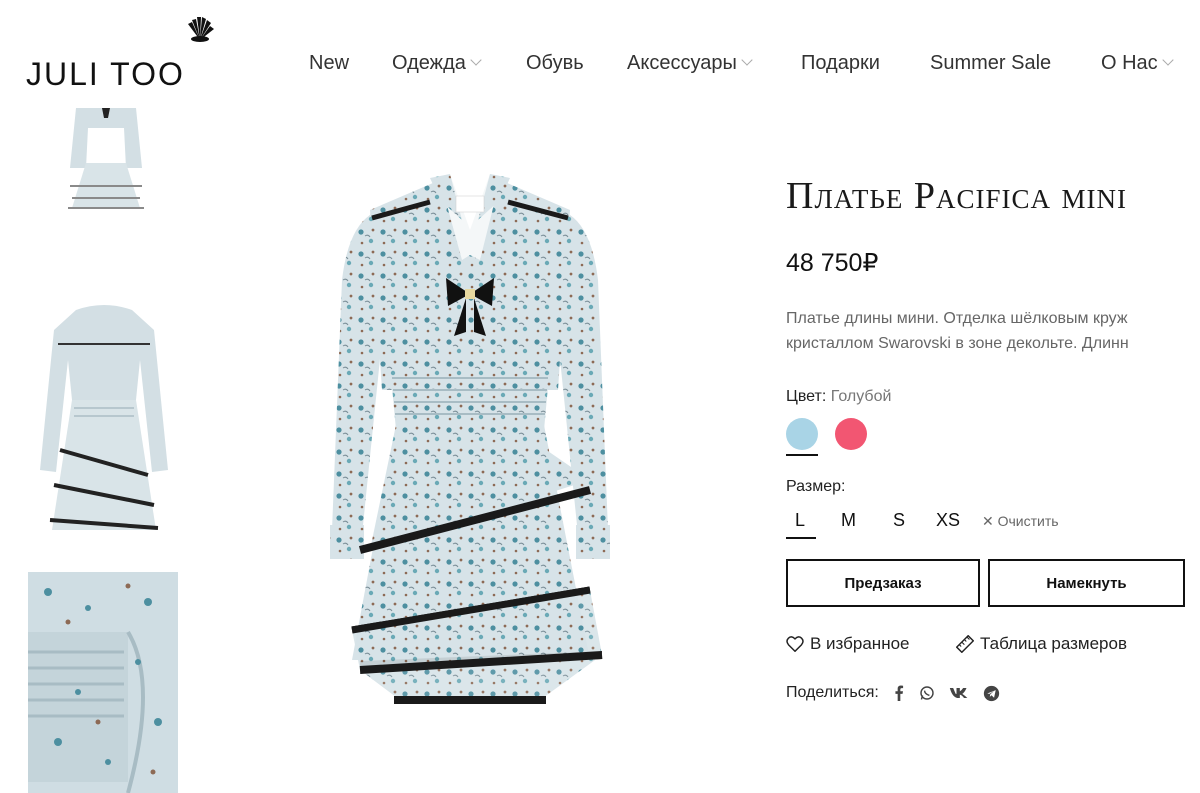 This screenshot has width=1200, height=793. I want to click on hint-button: Намекнуть, so click(1086, 583).